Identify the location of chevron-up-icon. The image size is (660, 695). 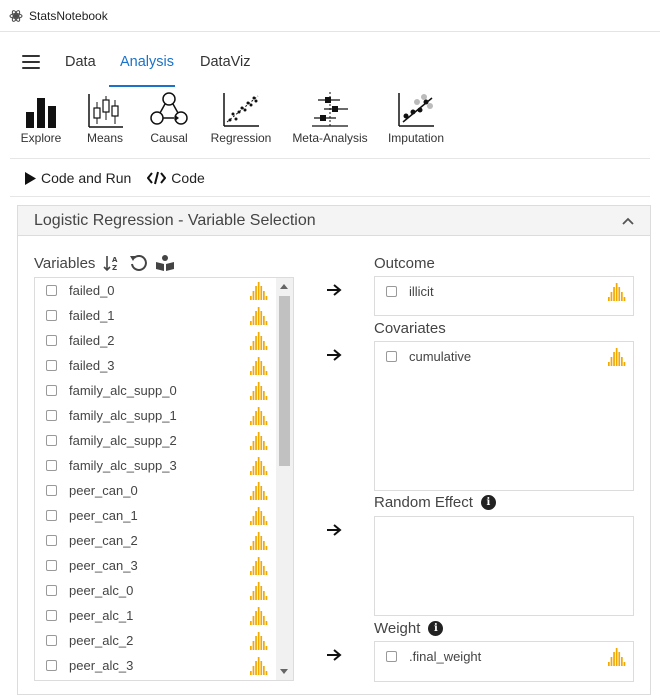
(628, 221).